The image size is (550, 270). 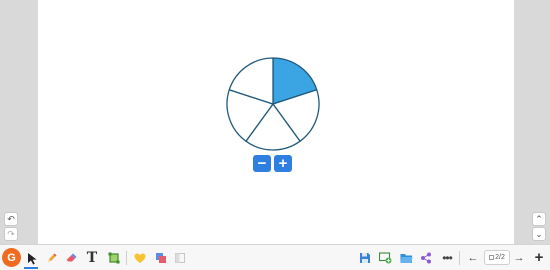 What do you see at coordinates (31, 268) in the screenshot?
I see `active-tool-indicator` at bounding box center [31, 268].